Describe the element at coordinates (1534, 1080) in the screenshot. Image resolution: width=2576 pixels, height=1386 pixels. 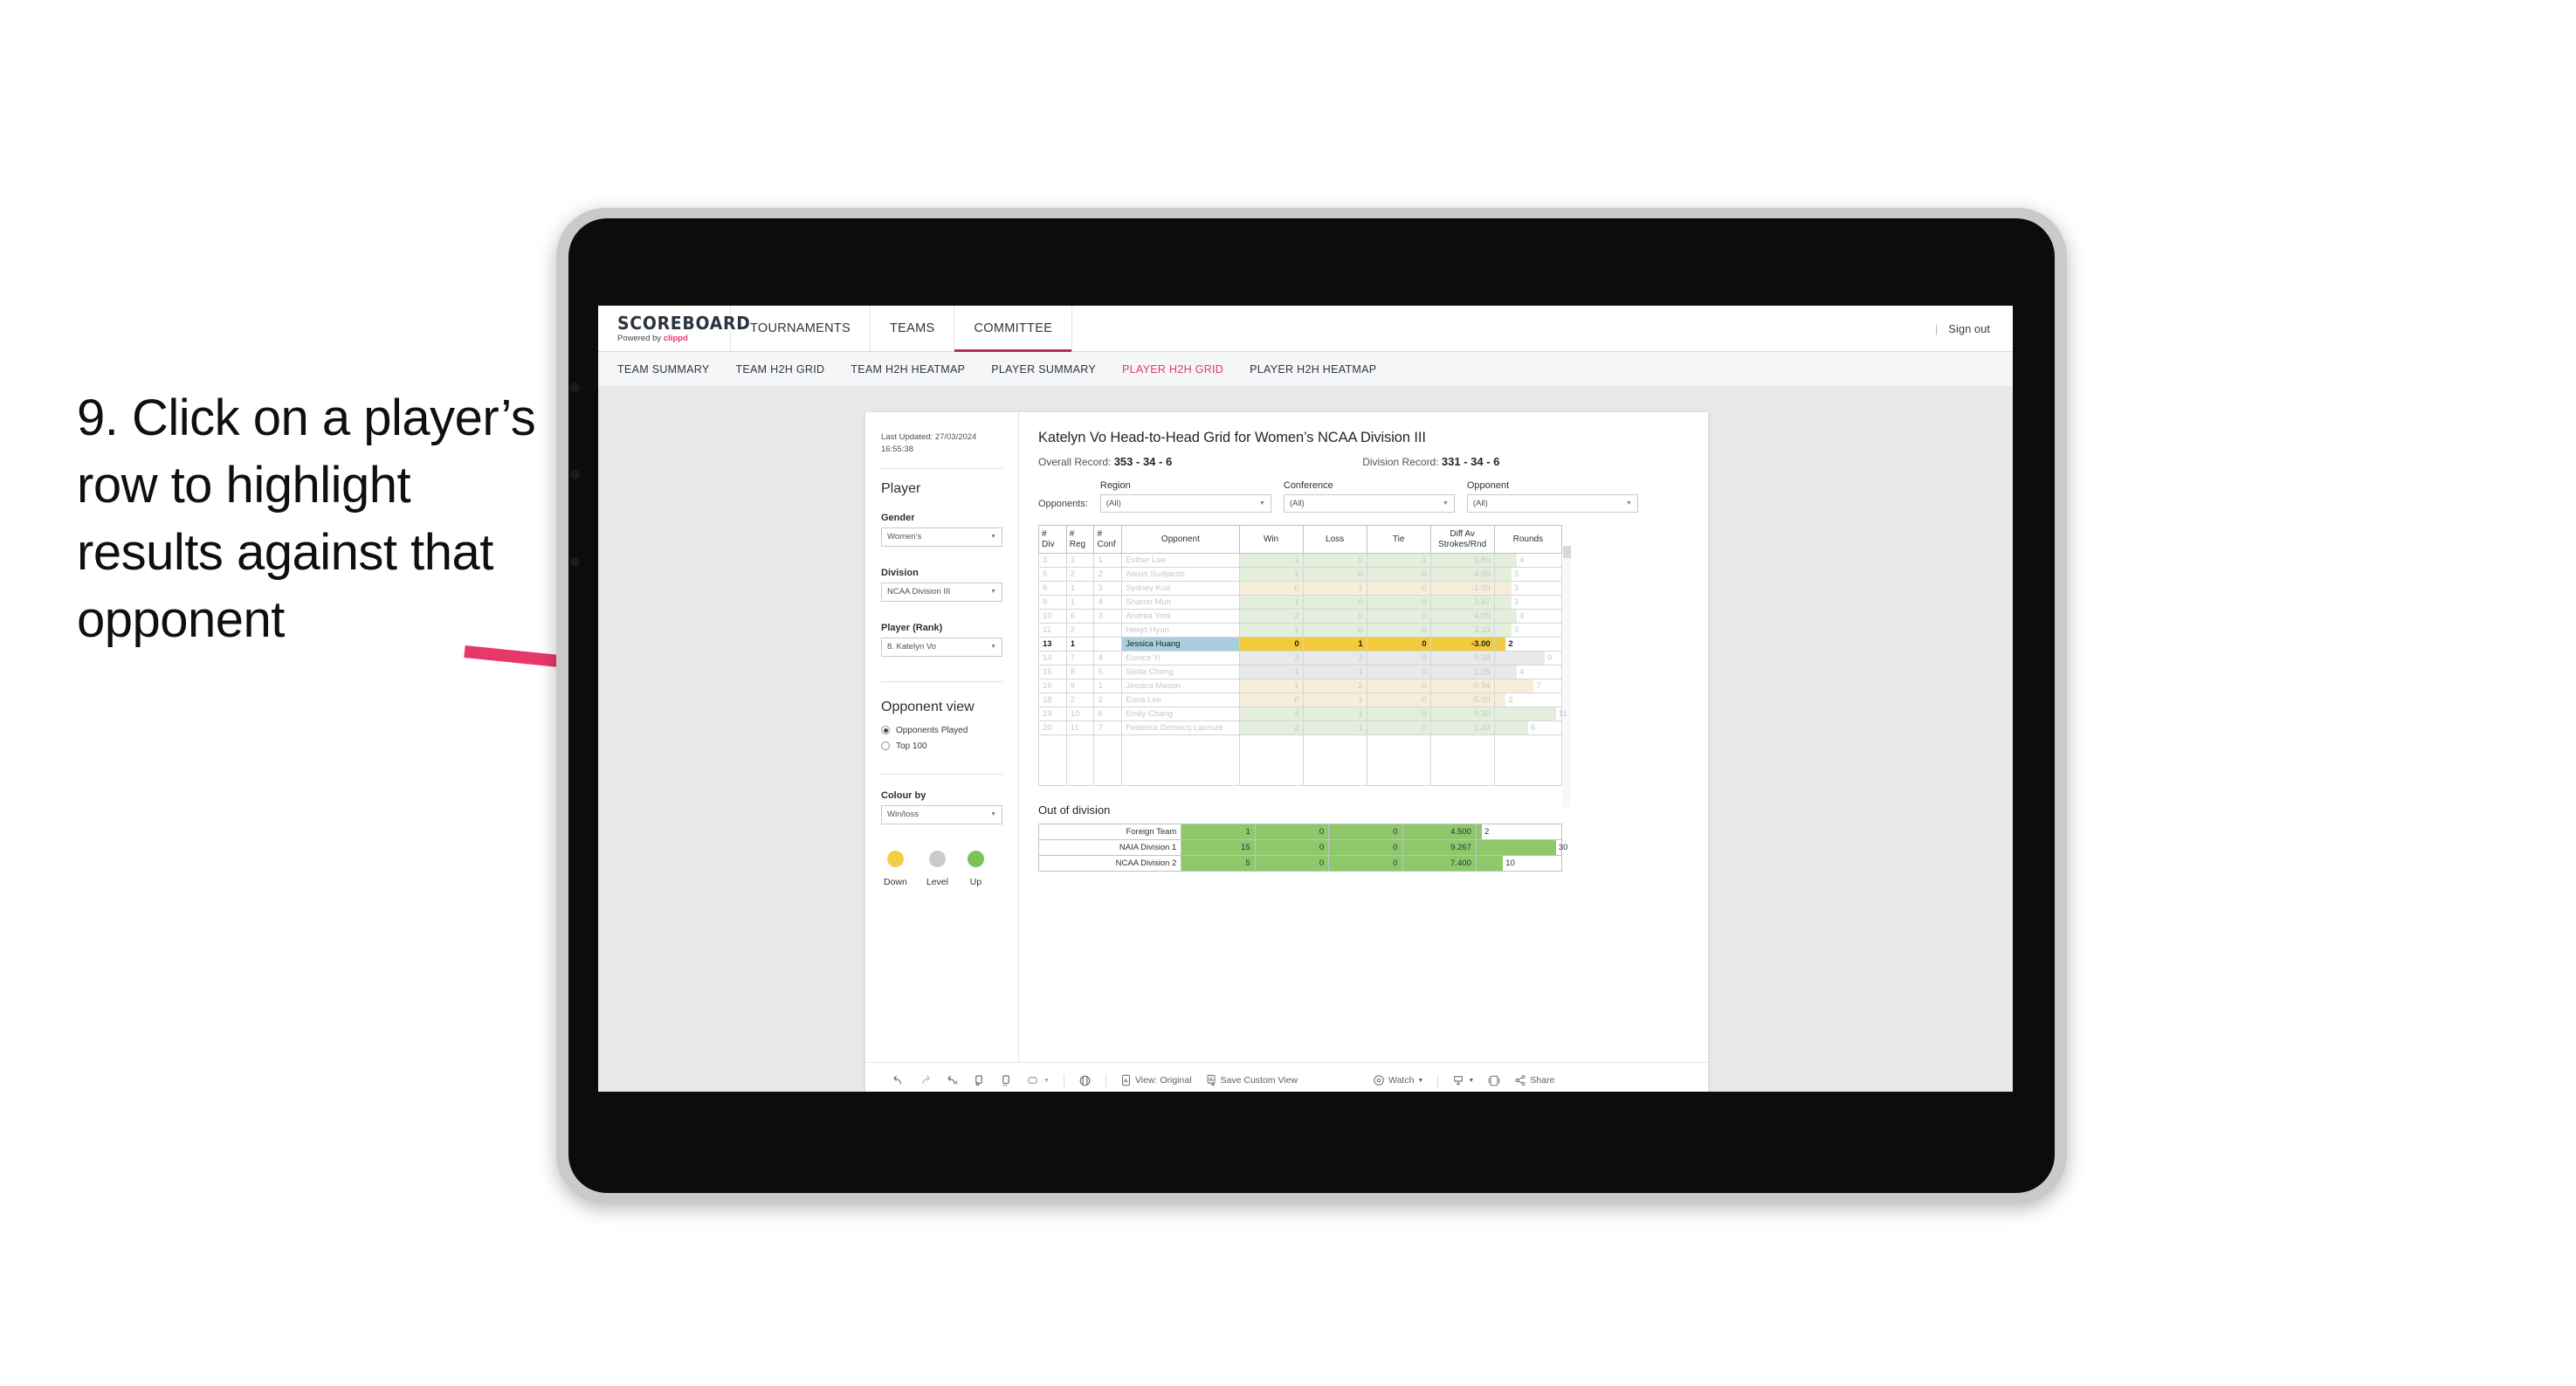
I see `share-button: Share` at that location.